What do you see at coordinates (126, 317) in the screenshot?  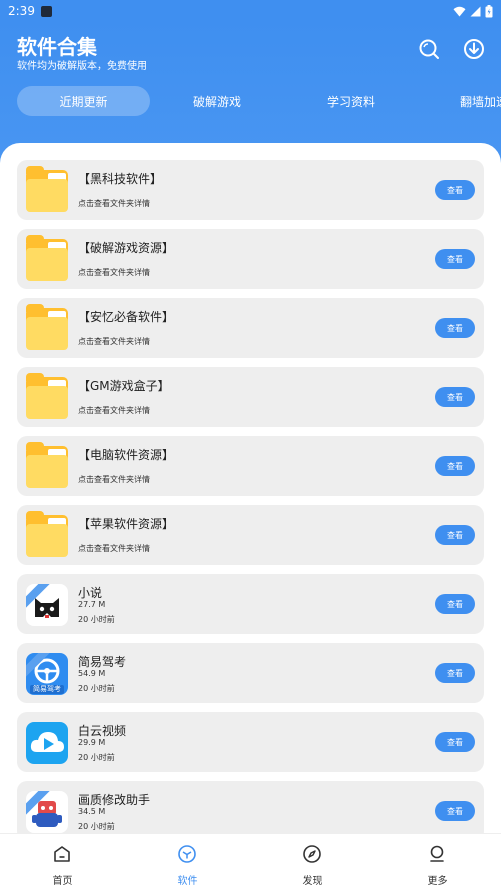 I see `item-title: 【安忆必备软件】` at bounding box center [126, 317].